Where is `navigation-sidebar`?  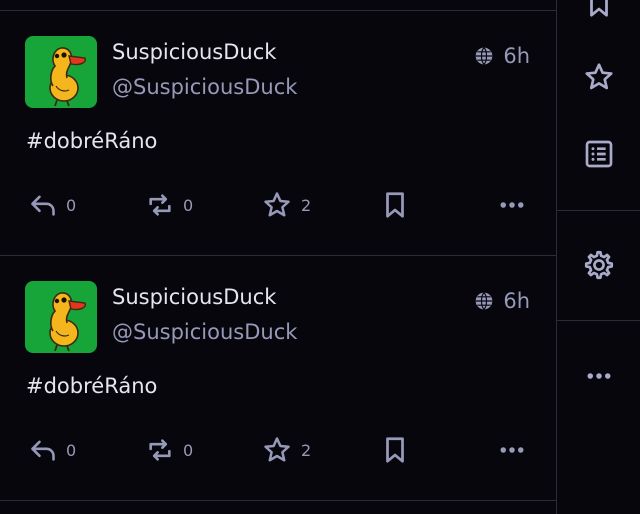
navigation-sidebar is located at coordinates (598, 257).